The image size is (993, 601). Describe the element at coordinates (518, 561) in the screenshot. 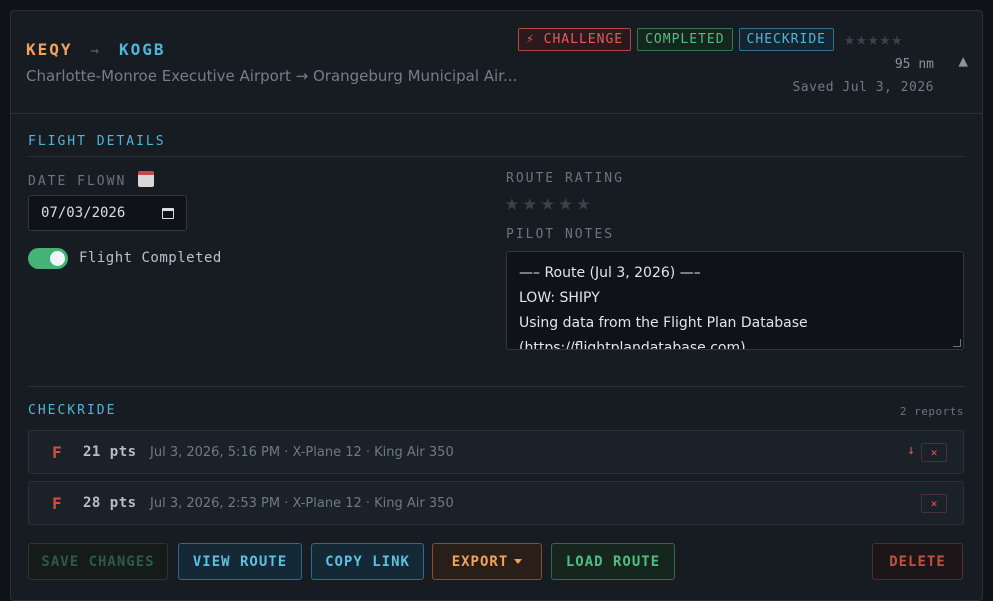

I see `caret-down-icon` at that location.